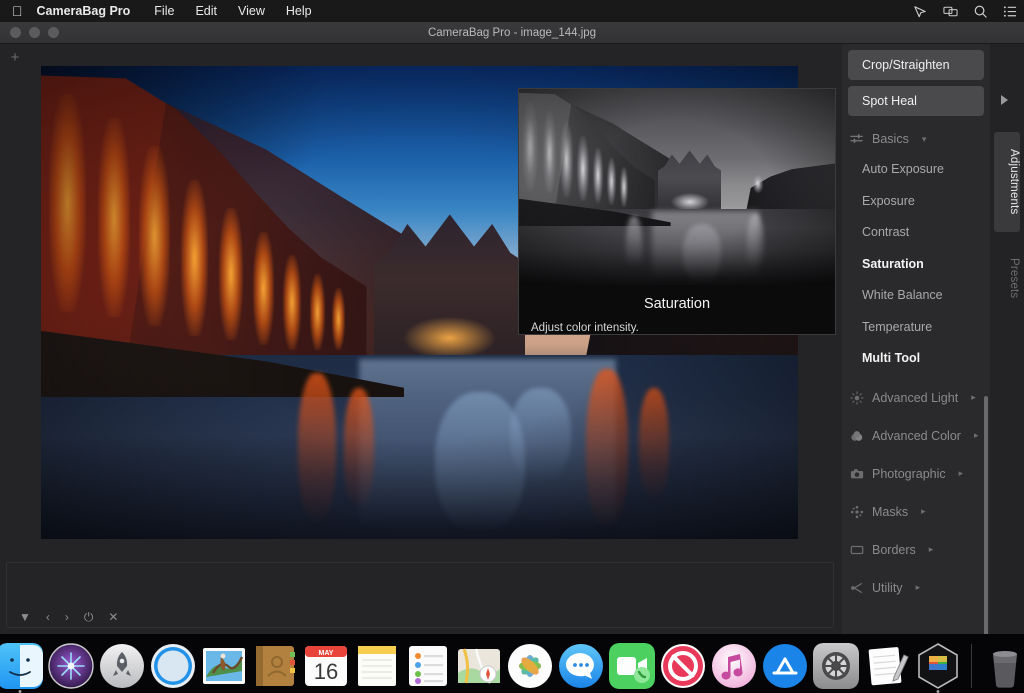 The height and width of the screenshot is (693, 1024). What do you see at coordinates (857, 473) in the screenshot?
I see `camera-icon` at bounding box center [857, 473].